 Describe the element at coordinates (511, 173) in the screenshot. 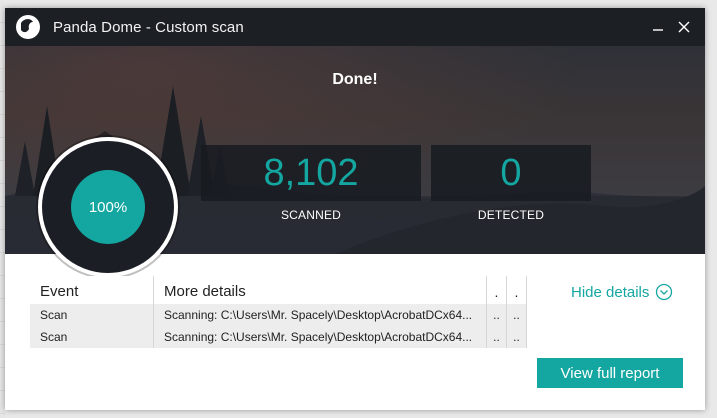

I see `detected-count: 0` at that location.